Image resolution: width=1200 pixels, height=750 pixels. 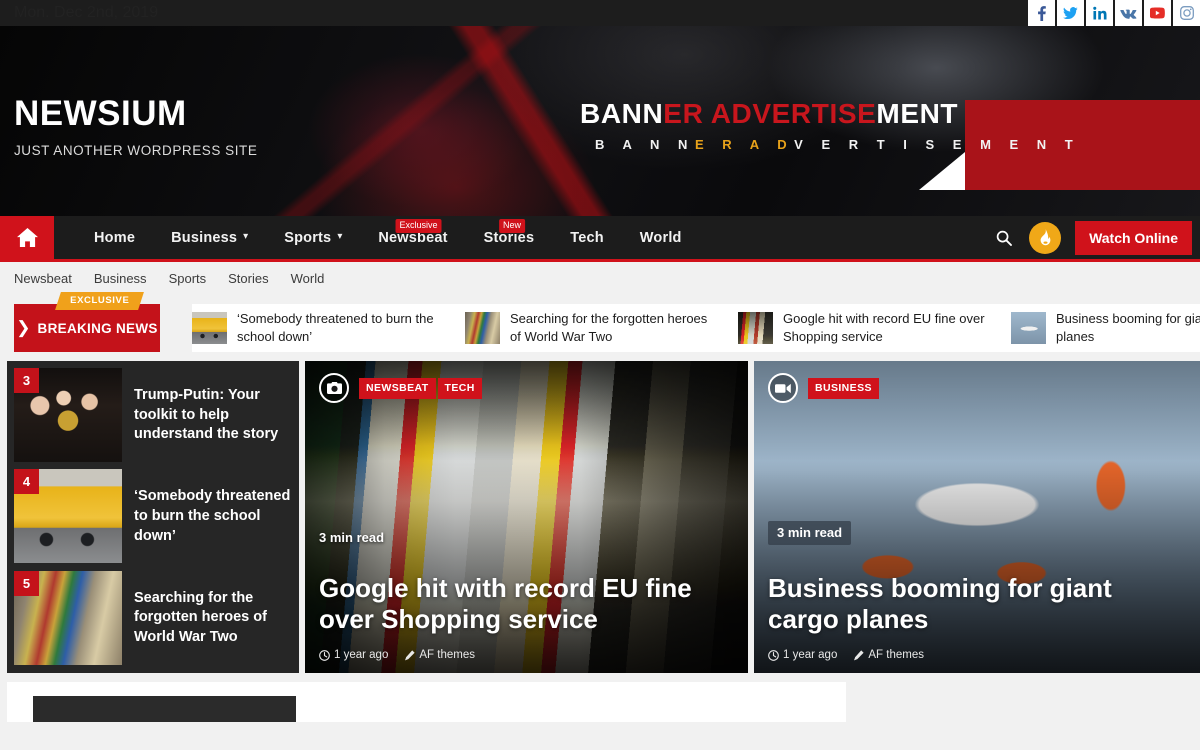 What do you see at coordinates (209, 237) in the screenshot?
I see `nav-item-business: Business ▾` at bounding box center [209, 237].